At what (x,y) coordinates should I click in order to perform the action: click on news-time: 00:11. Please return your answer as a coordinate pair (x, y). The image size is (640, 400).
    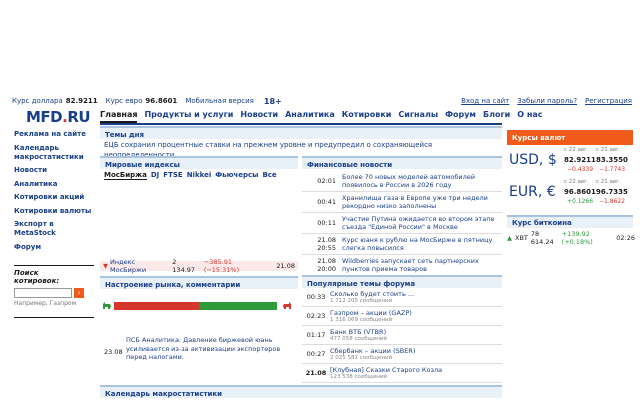
    Looking at the image, I should click on (326, 223).